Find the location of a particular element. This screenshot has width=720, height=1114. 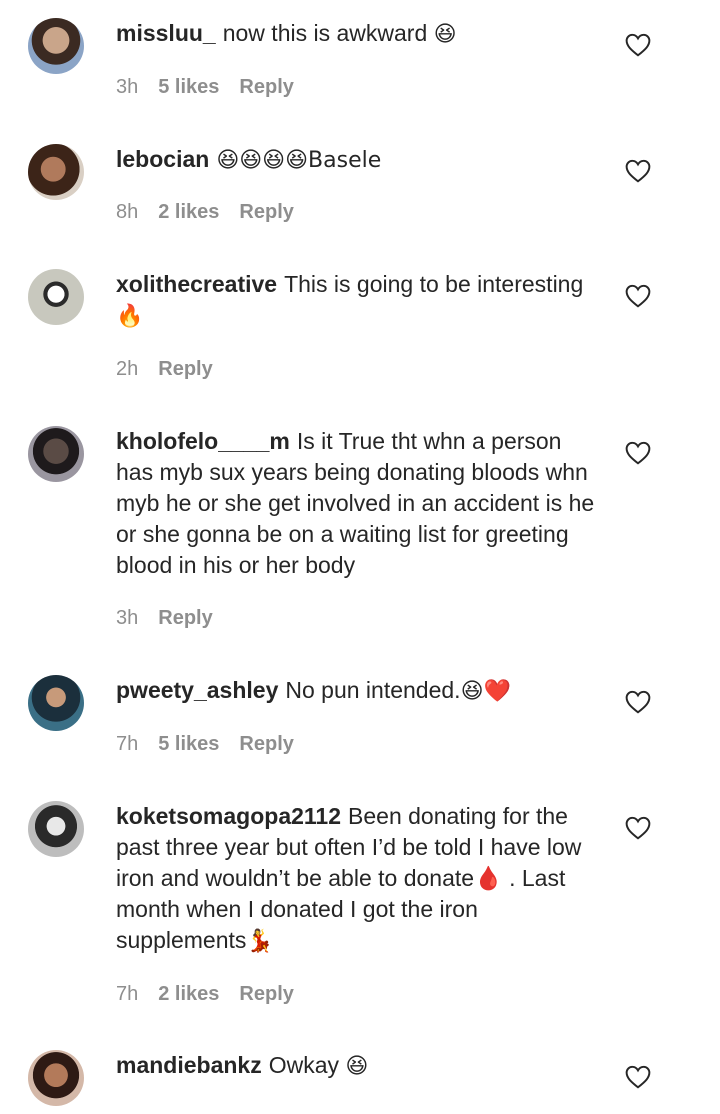

timestamp: 8h is located at coordinates (127, 212).